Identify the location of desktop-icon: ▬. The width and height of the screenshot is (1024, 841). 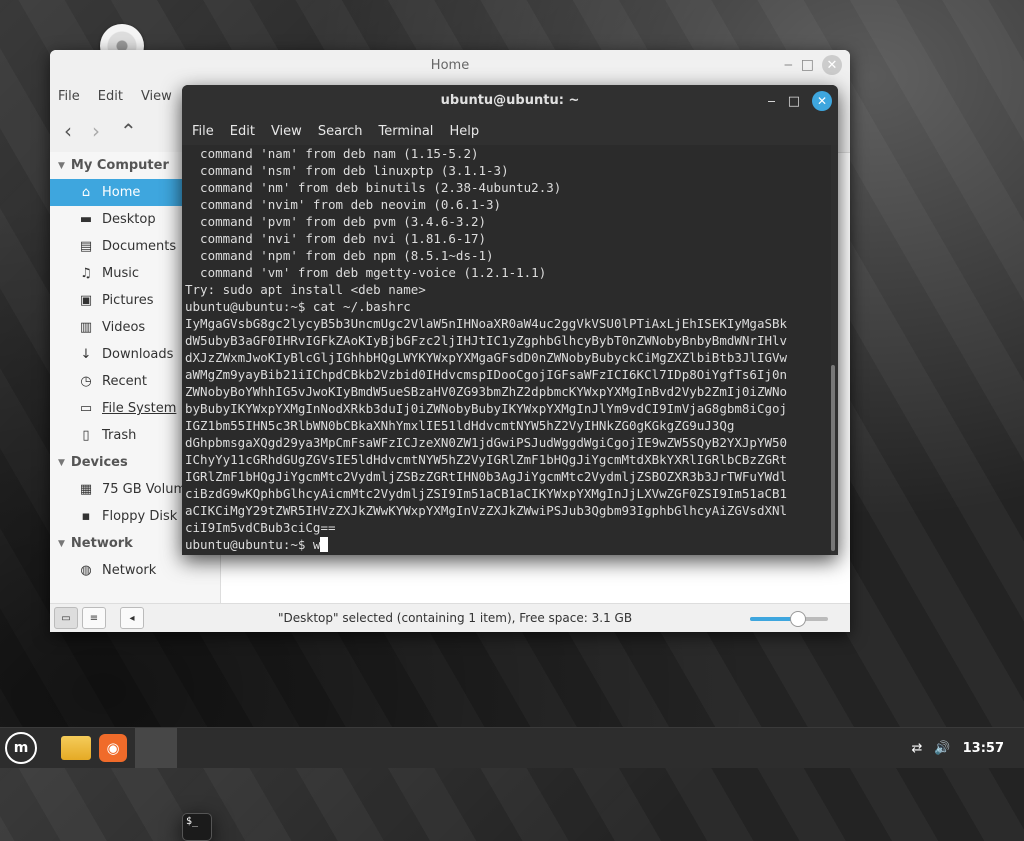
(86, 219).